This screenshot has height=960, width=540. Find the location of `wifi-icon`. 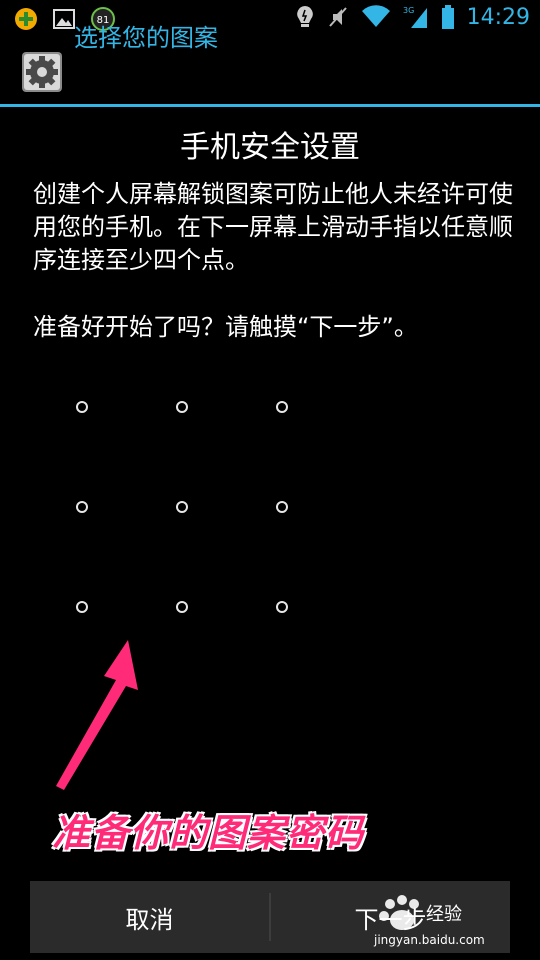

wifi-icon is located at coordinates (375, 16).